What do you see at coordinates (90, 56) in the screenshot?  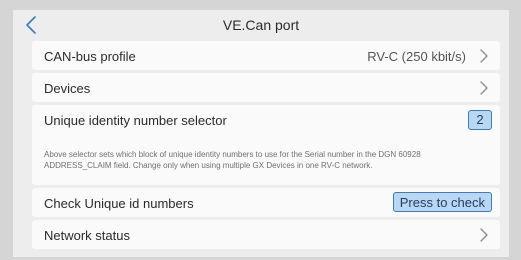 I see `can-bus-profile-label: CAN-bus profile` at bounding box center [90, 56].